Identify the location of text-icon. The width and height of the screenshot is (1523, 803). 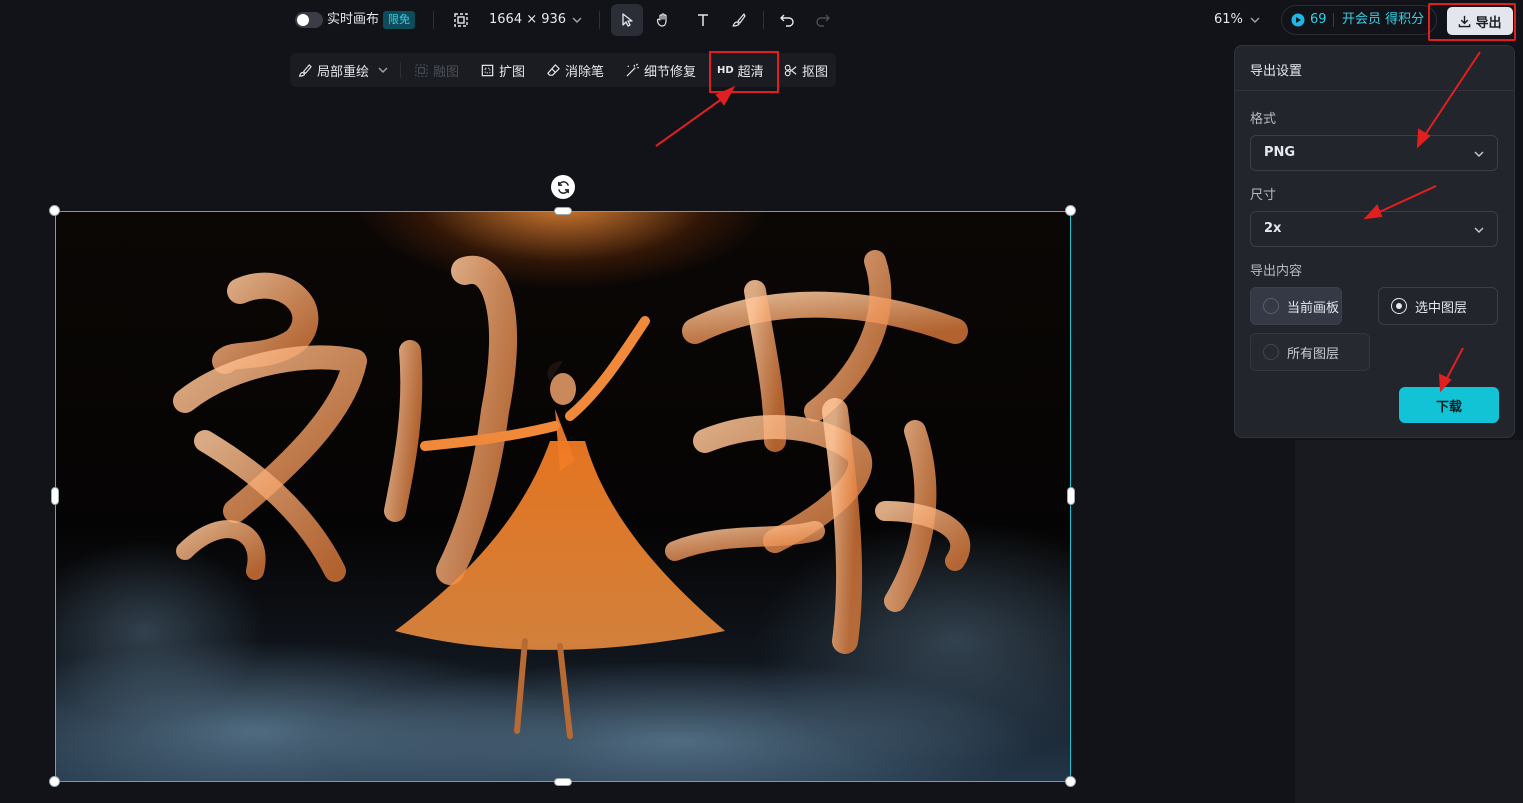
(703, 20).